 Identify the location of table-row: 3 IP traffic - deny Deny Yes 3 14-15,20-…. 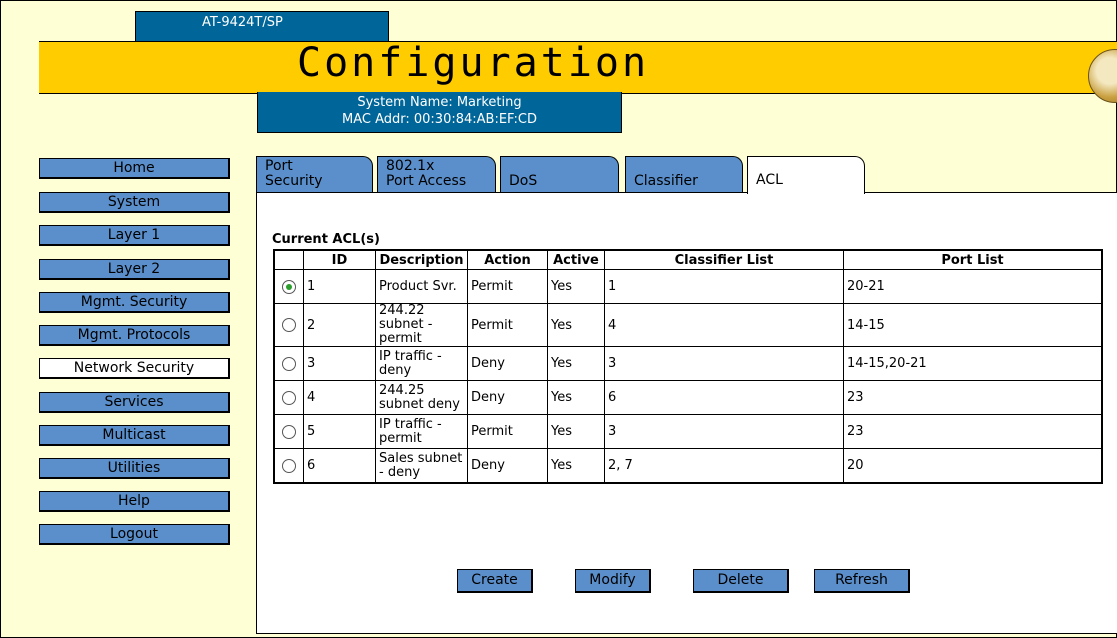
(688, 363).